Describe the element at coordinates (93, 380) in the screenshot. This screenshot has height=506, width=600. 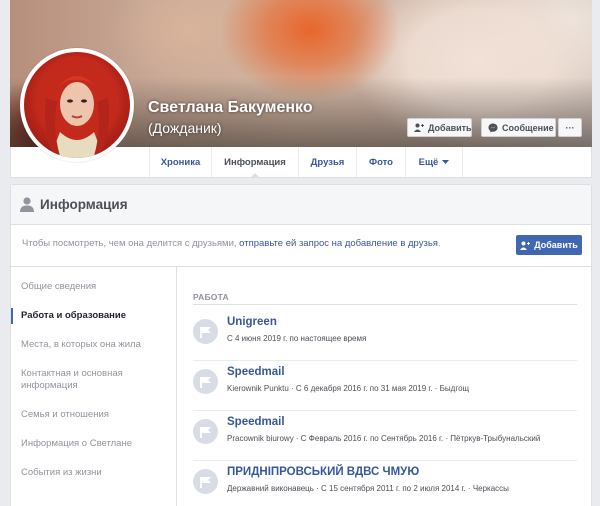
I see `sidebar-item-contact-info: Контактная и основная информация` at that location.